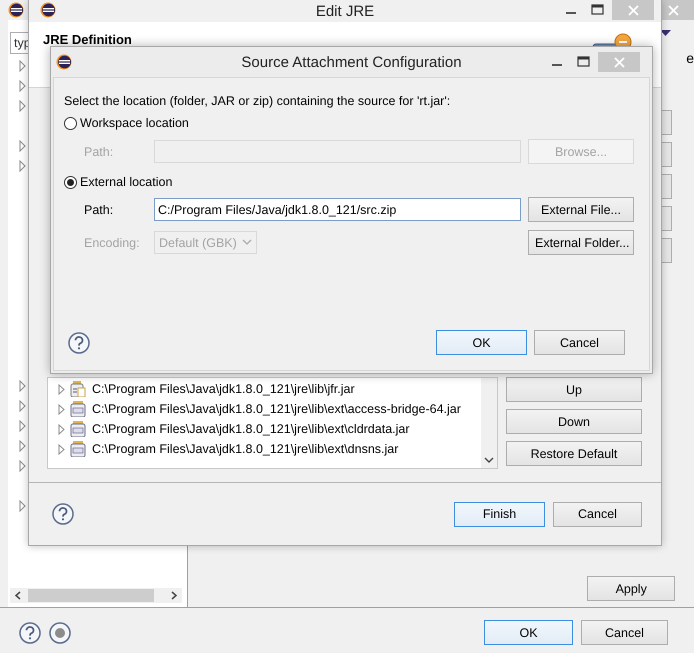 The image size is (694, 653). I want to click on radio-option: Workspace location, so click(344, 123).